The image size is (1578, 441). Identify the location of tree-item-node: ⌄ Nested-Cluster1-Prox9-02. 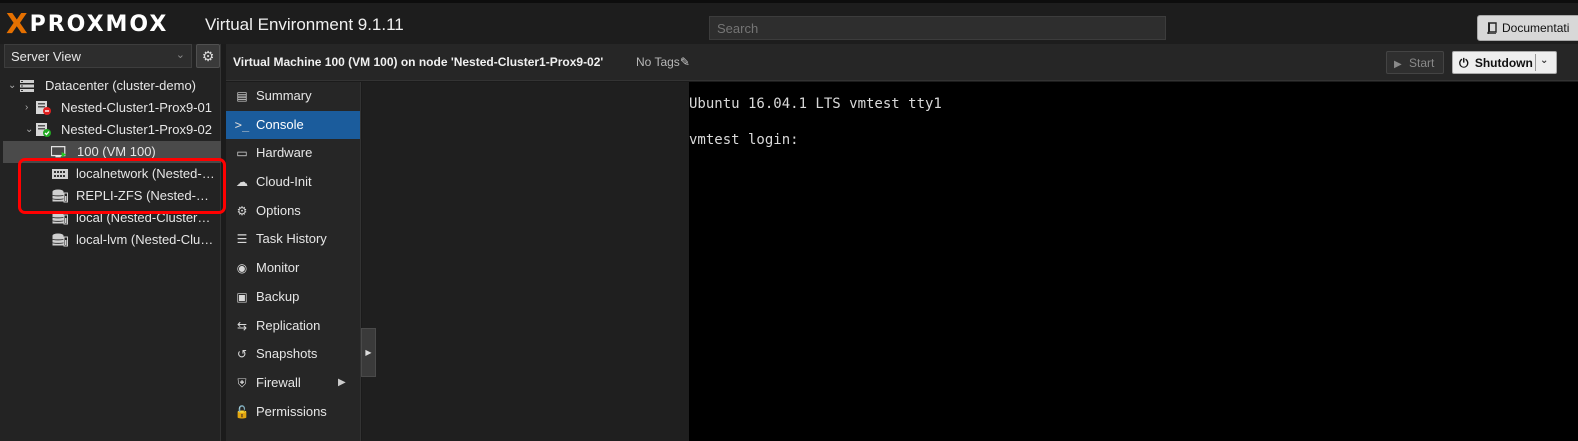
(110, 130).